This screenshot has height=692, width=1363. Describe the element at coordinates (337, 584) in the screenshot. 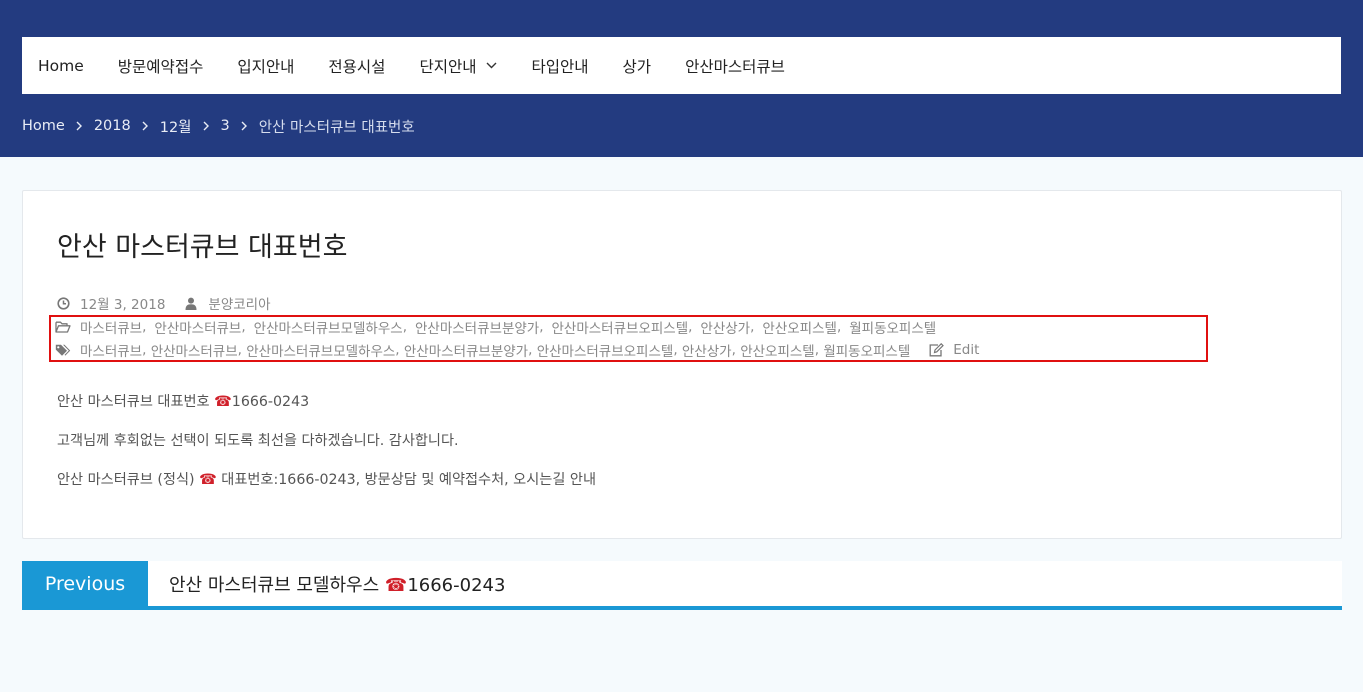

I see `previous-post-title: 안산 마스터큐브 모델하우스 ☎1666-0243` at that location.